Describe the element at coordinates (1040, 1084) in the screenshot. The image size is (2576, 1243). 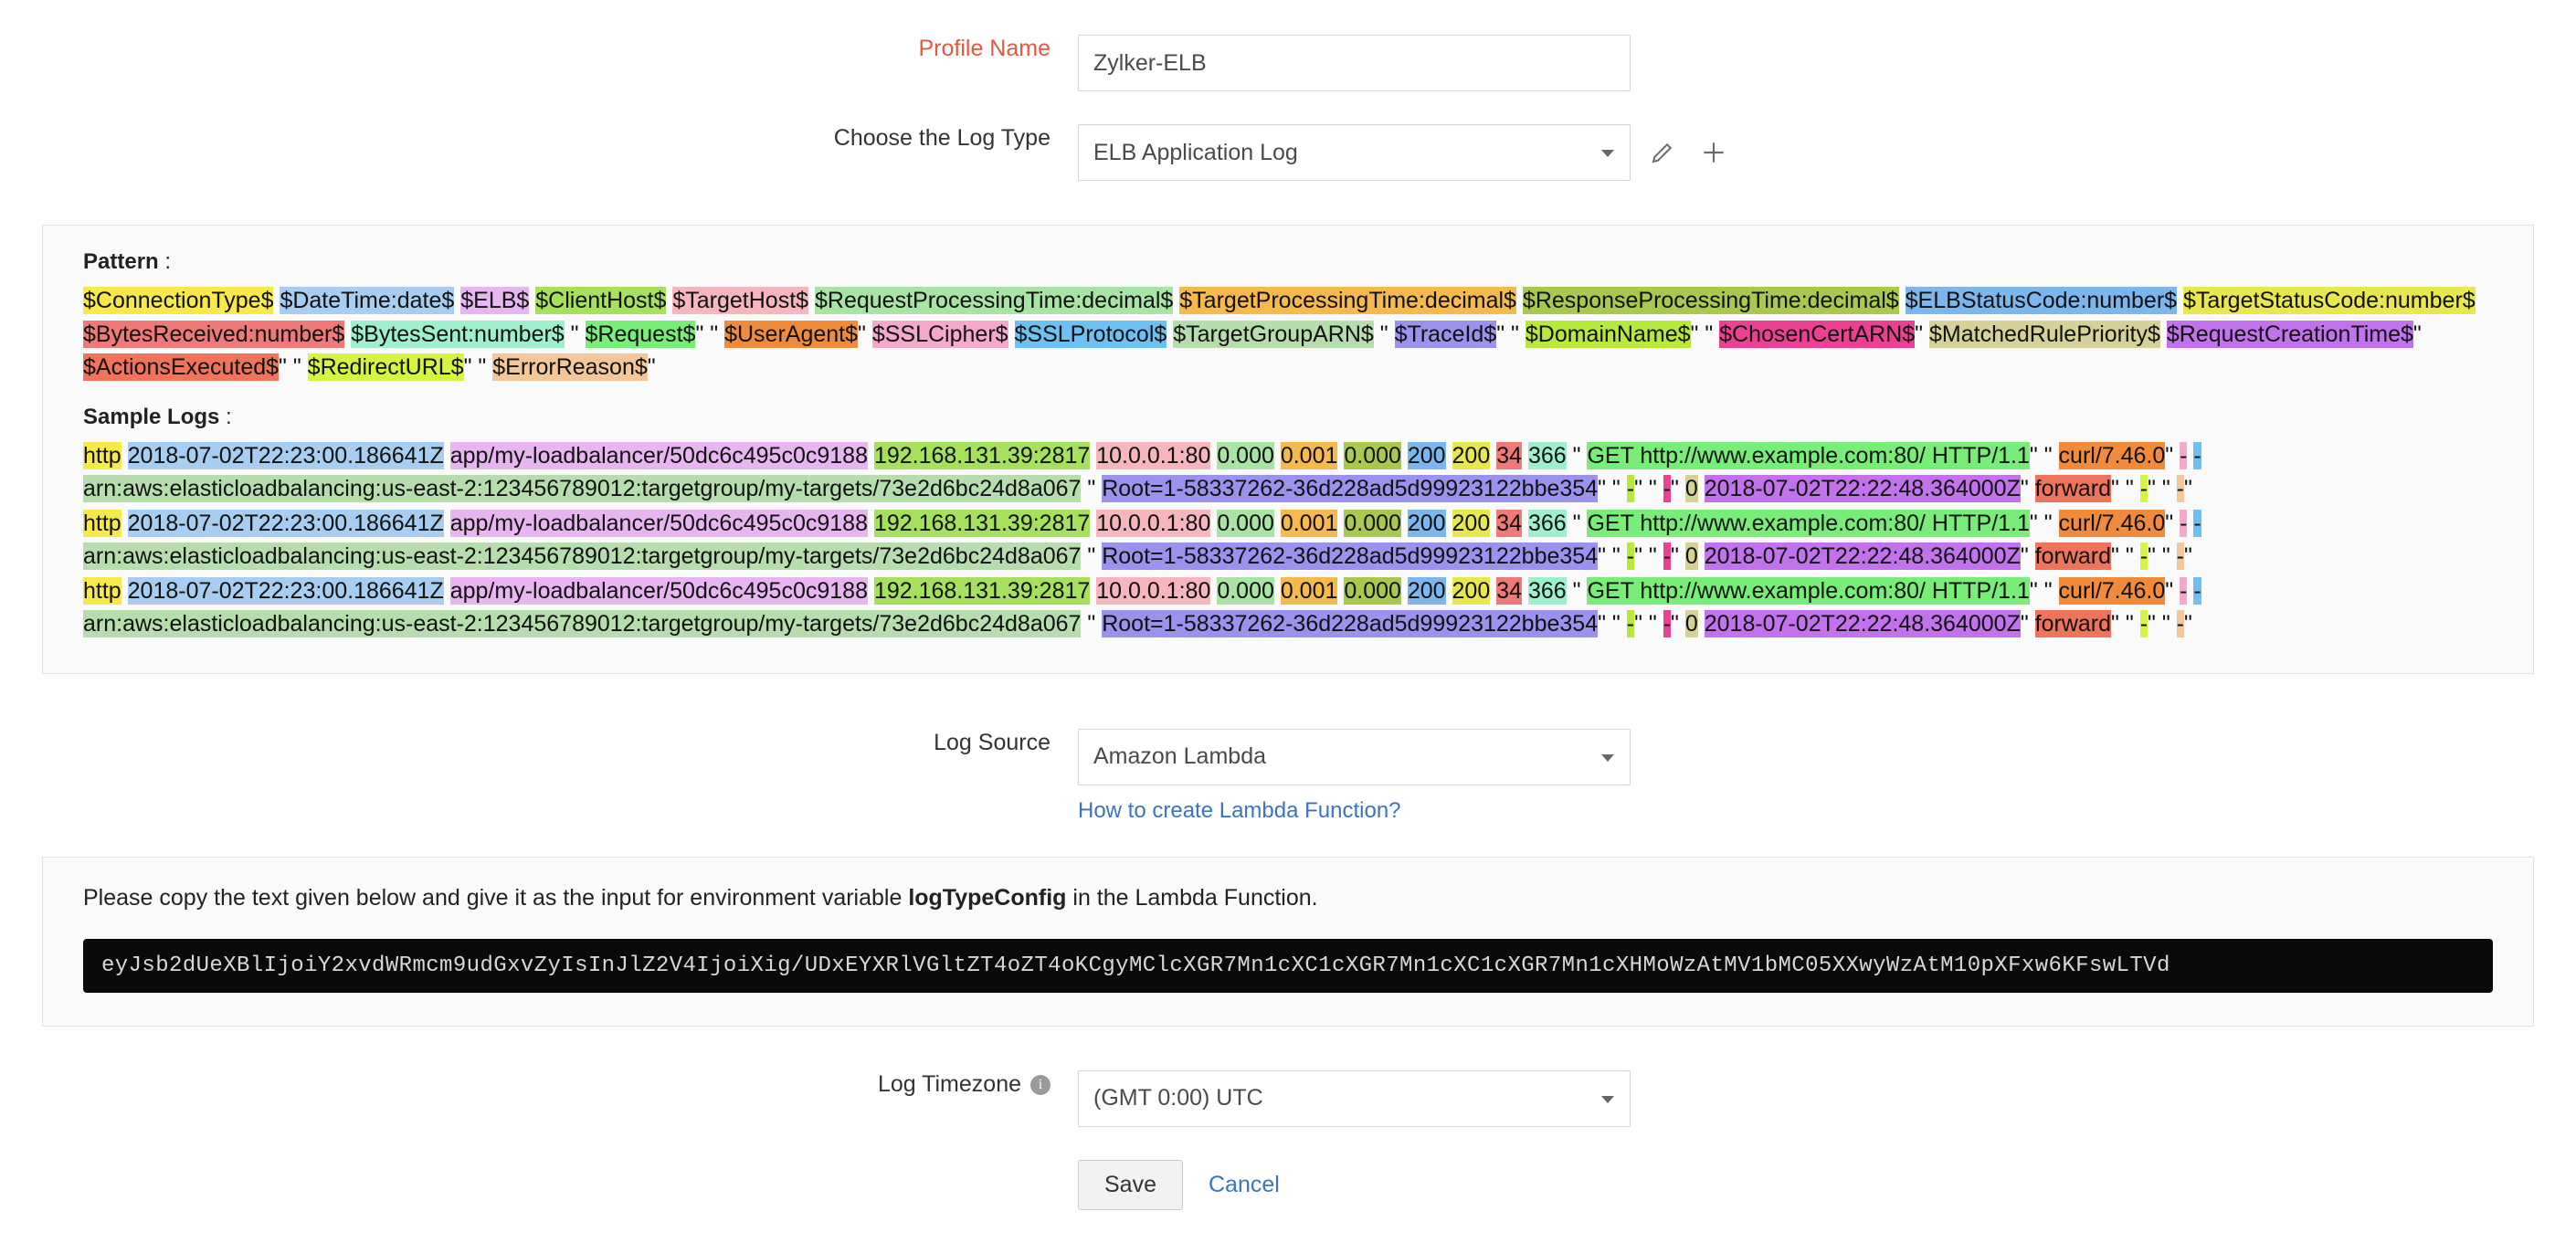
I see `info-icon: i` at that location.